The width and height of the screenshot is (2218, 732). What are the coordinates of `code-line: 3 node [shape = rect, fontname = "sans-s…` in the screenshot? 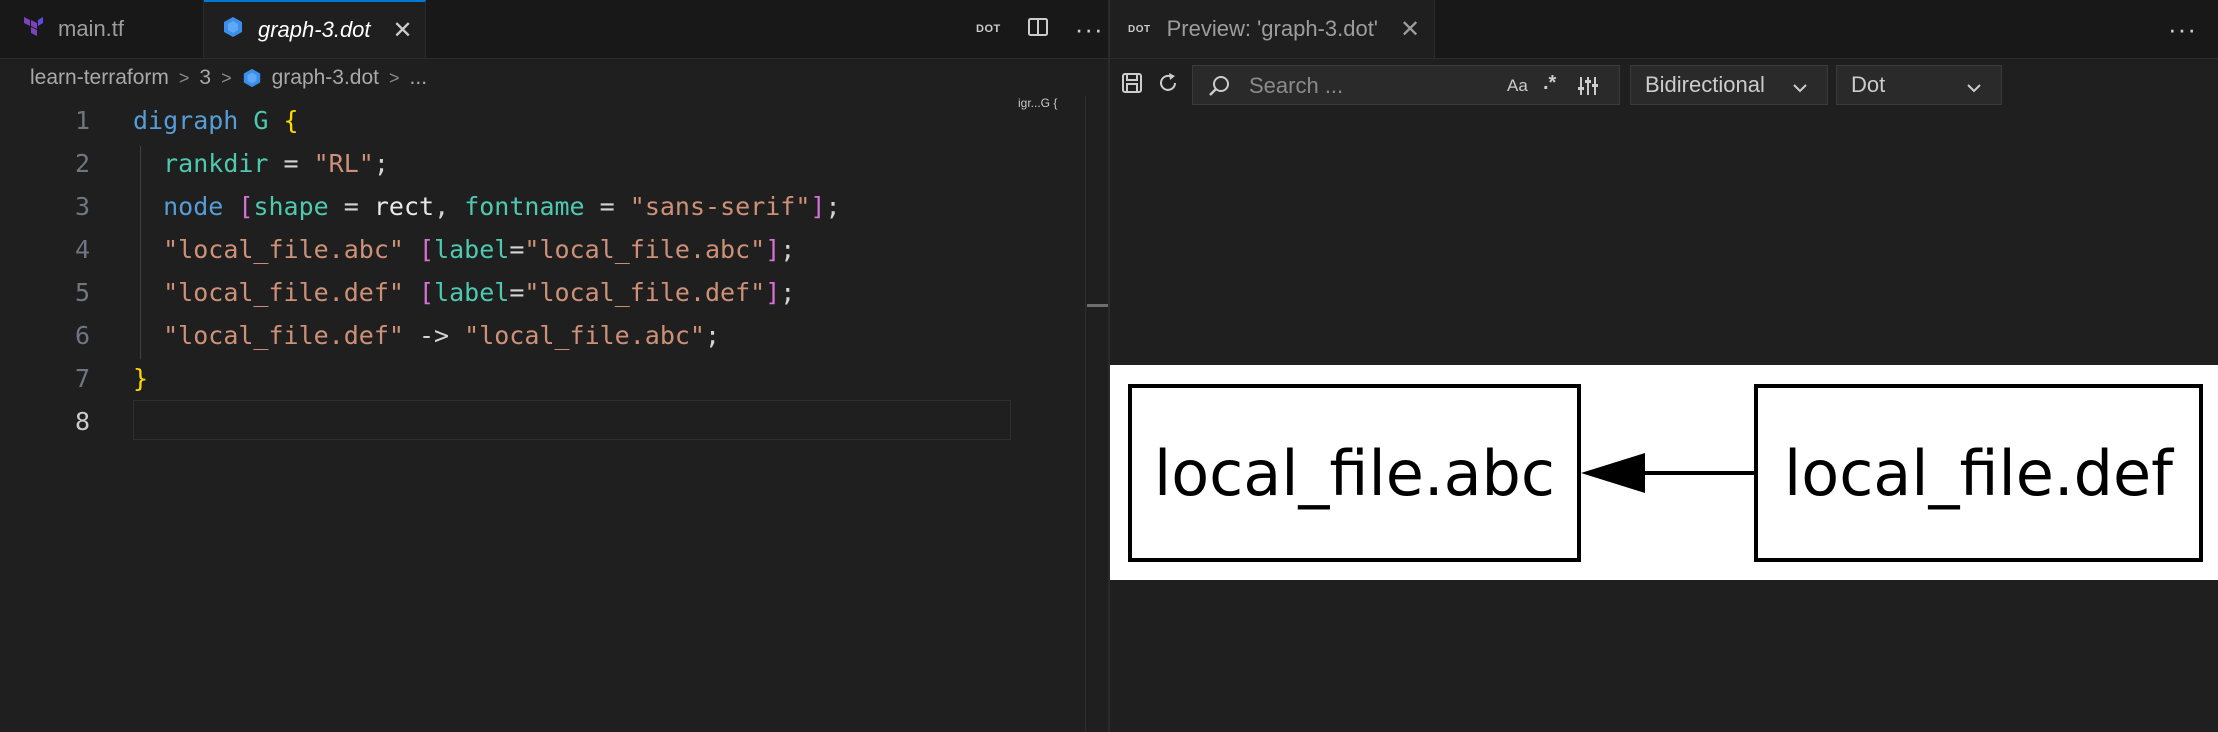 It's located at (542, 206).